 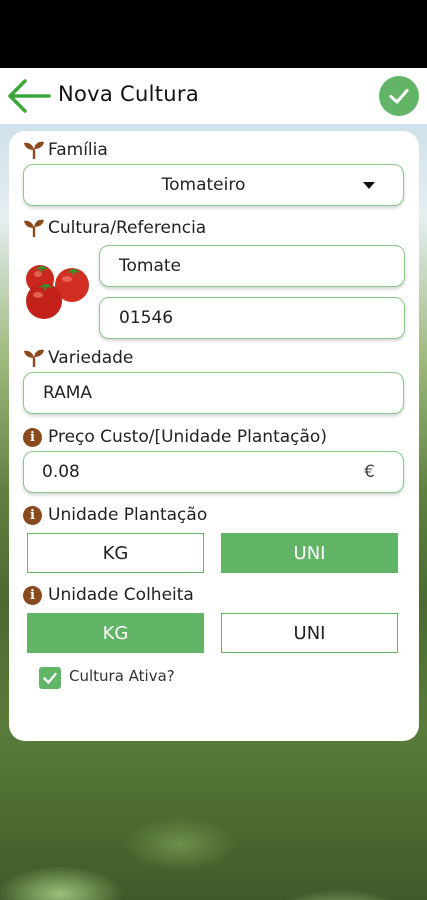 What do you see at coordinates (213, 393) in the screenshot?
I see `variedade-input: RAMA` at bounding box center [213, 393].